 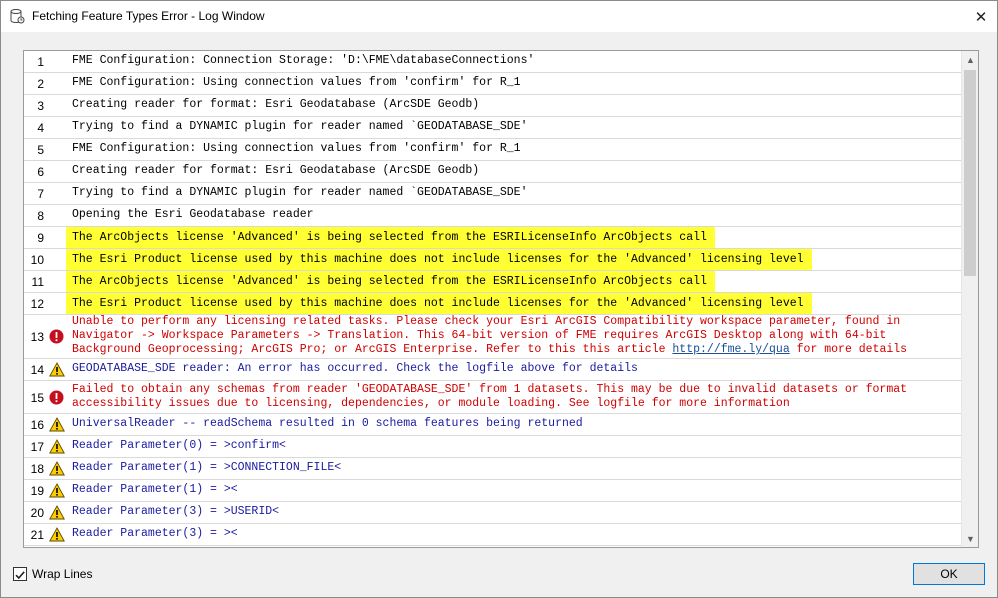 I want to click on wrap-lines-checkbox, so click(x=20, y=574).